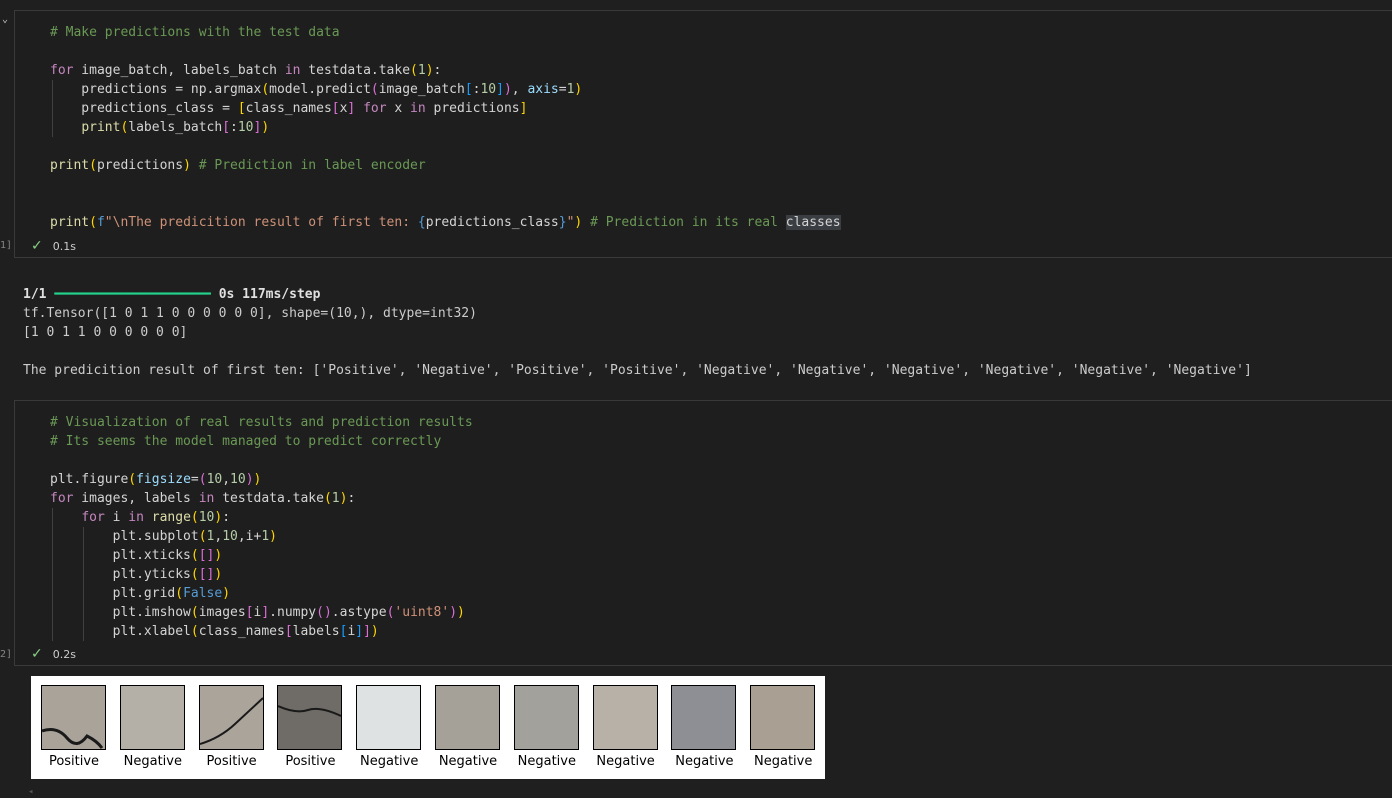 The height and width of the screenshot is (798, 1392). I want to click on thumbnail-label: Positive, so click(231, 761).